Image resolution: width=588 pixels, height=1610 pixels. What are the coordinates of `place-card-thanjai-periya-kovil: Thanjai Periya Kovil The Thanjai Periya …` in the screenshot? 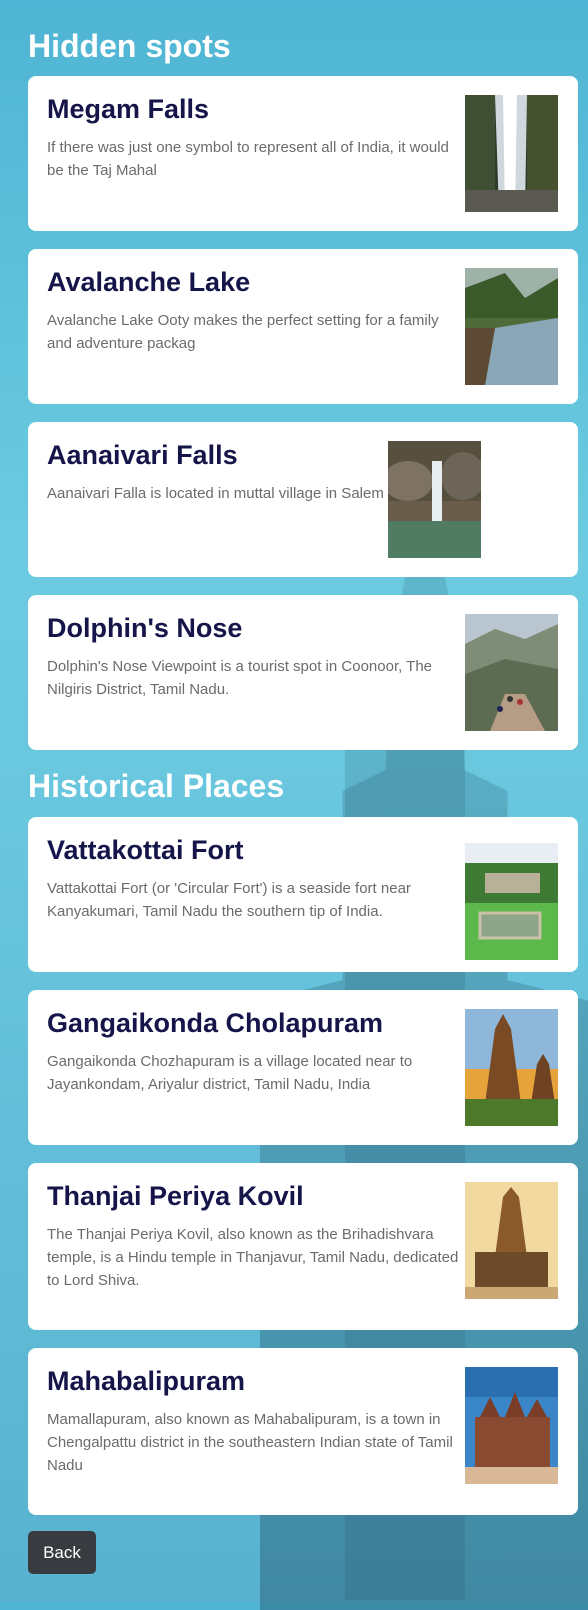 It's located at (303, 1246).